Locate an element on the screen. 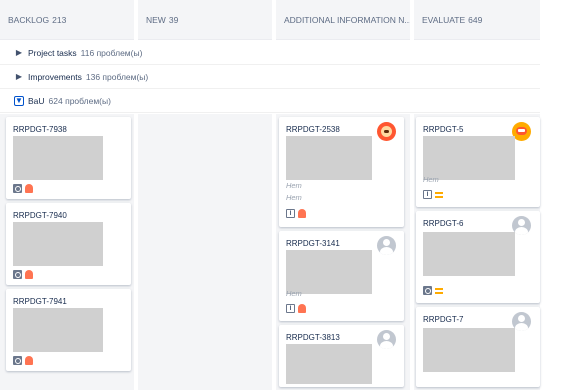 The height and width of the screenshot is (390, 562). issue-card: RRPDGT-3141 Нет I is located at coordinates (341, 276).